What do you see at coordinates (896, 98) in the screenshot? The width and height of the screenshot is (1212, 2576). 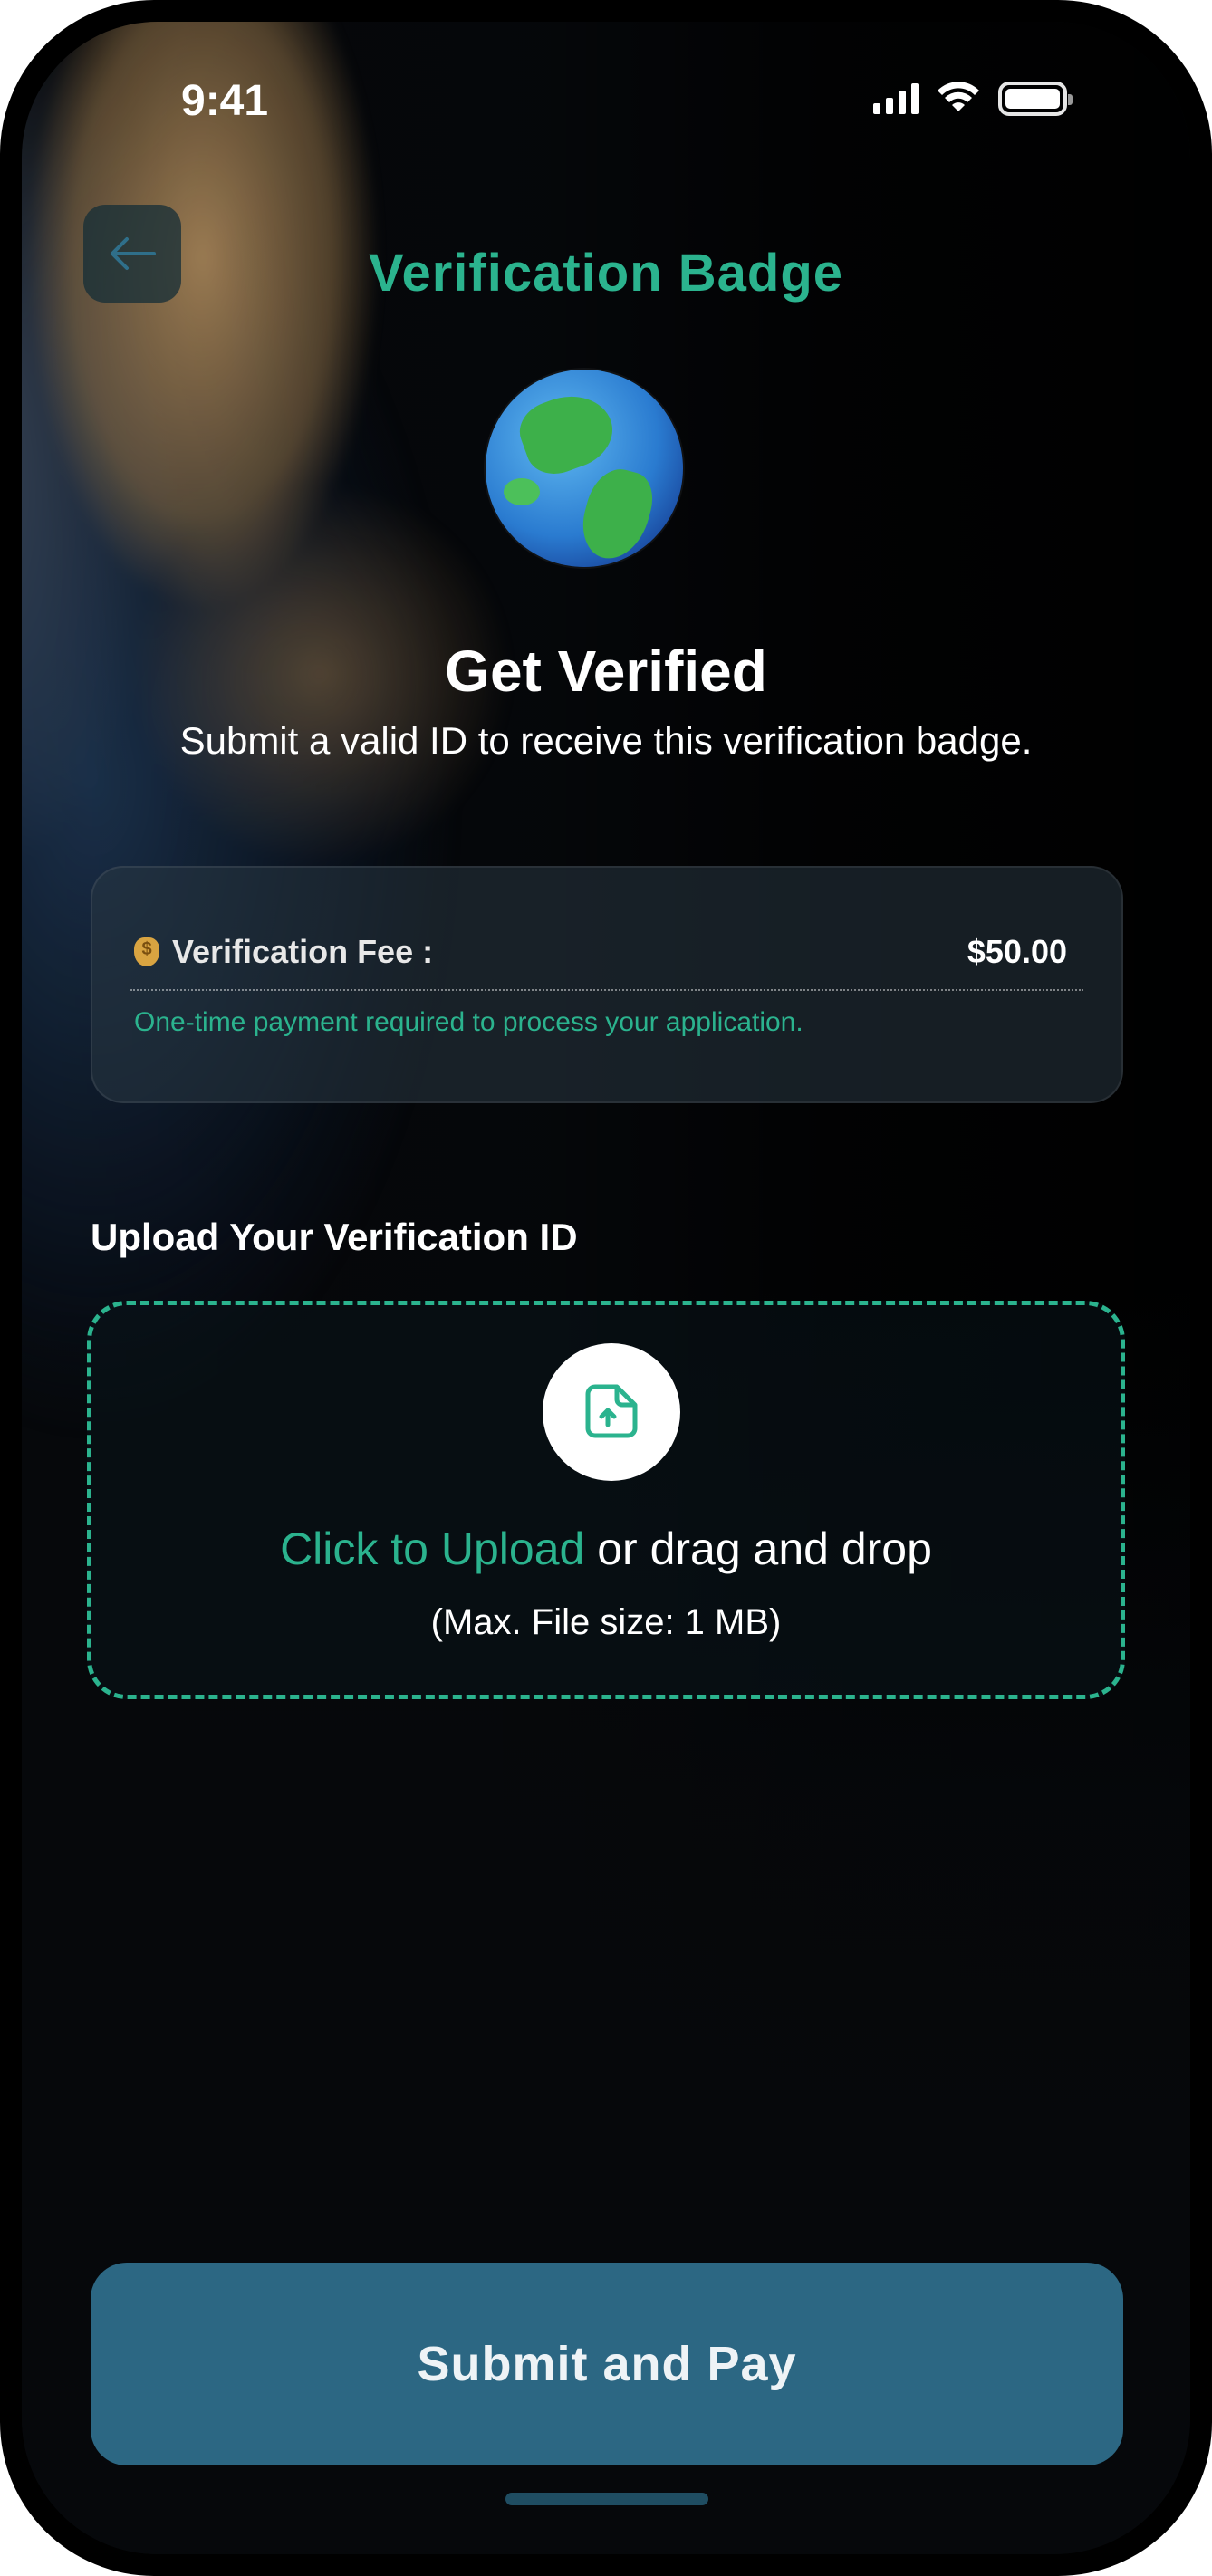 I see `cellular-signal-icon` at bounding box center [896, 98].